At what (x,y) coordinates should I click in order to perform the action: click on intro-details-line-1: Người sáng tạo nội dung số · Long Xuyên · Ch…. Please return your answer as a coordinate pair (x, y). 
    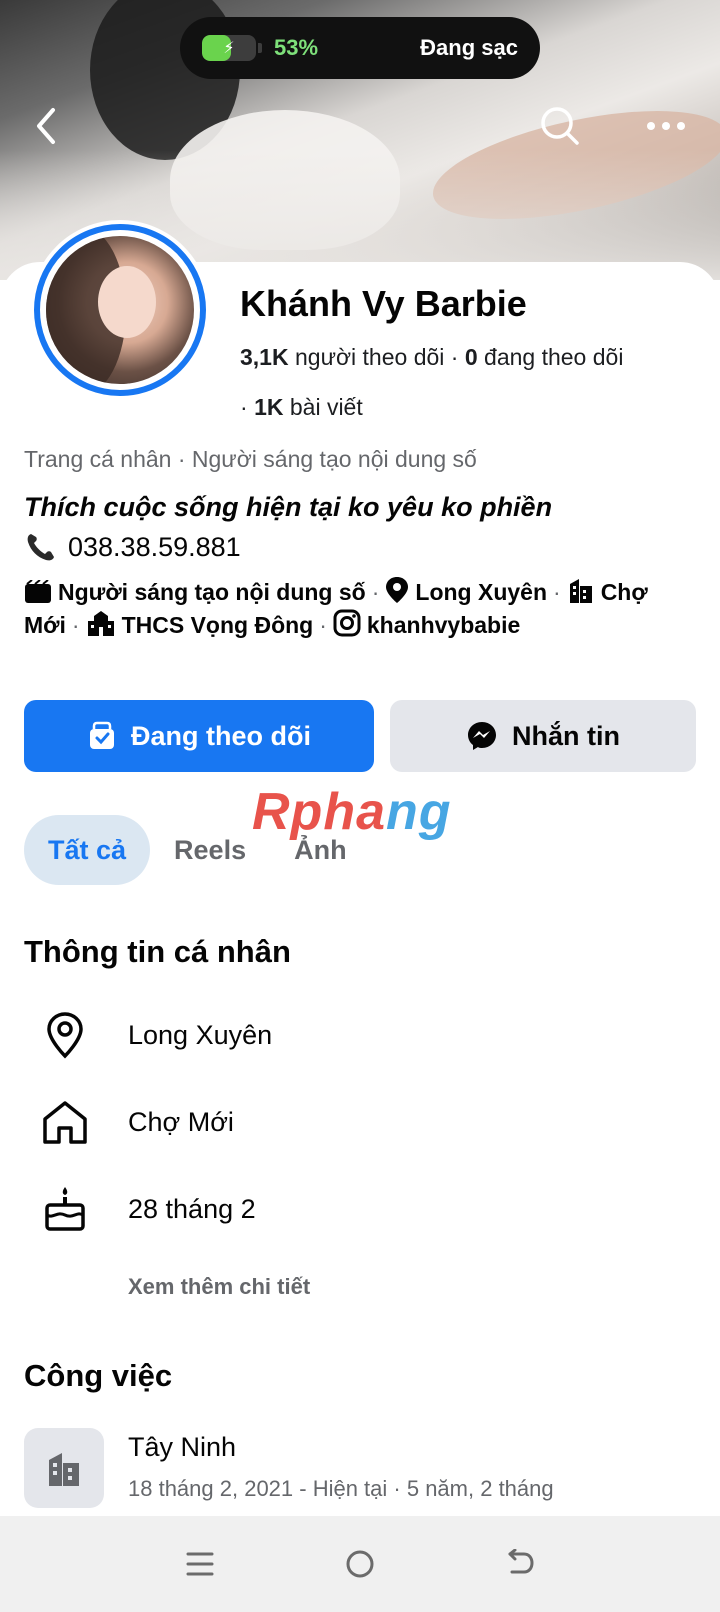
    Looking at the image, I should click on (364, 594).